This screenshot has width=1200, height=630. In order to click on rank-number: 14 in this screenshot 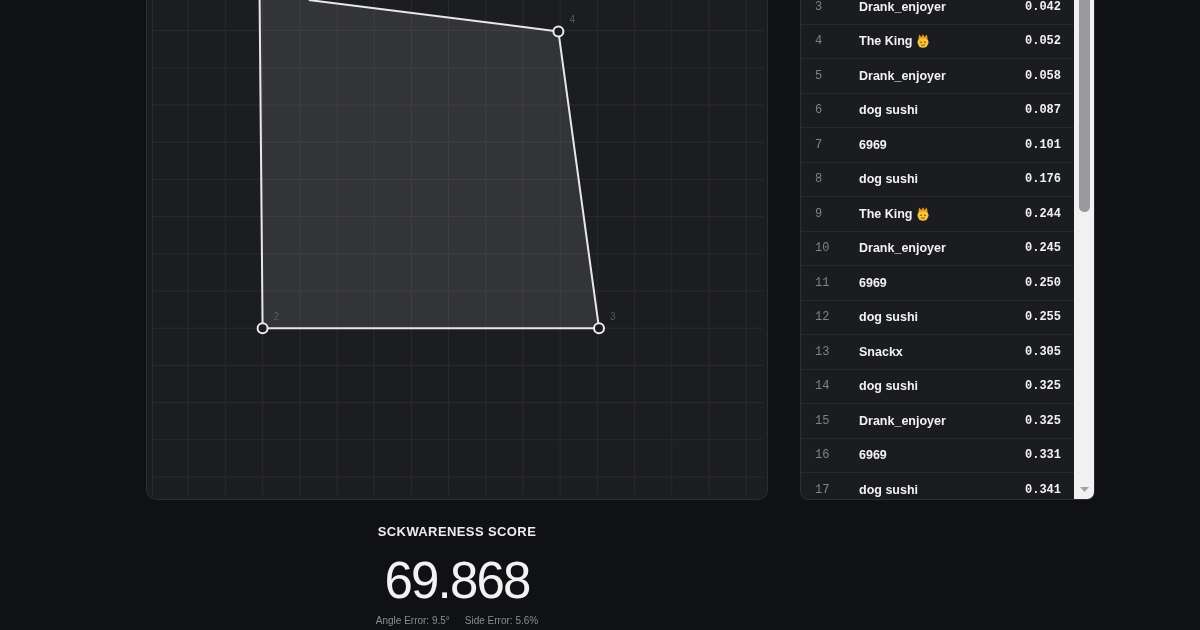, I will do `click(823, 386)`.